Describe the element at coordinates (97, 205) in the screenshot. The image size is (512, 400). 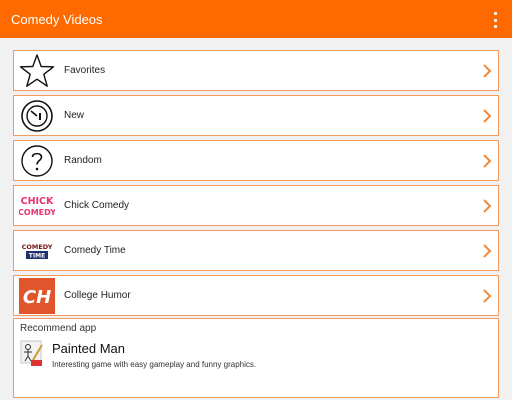
I see `menu-item-label: Chick Comedy` at that location.